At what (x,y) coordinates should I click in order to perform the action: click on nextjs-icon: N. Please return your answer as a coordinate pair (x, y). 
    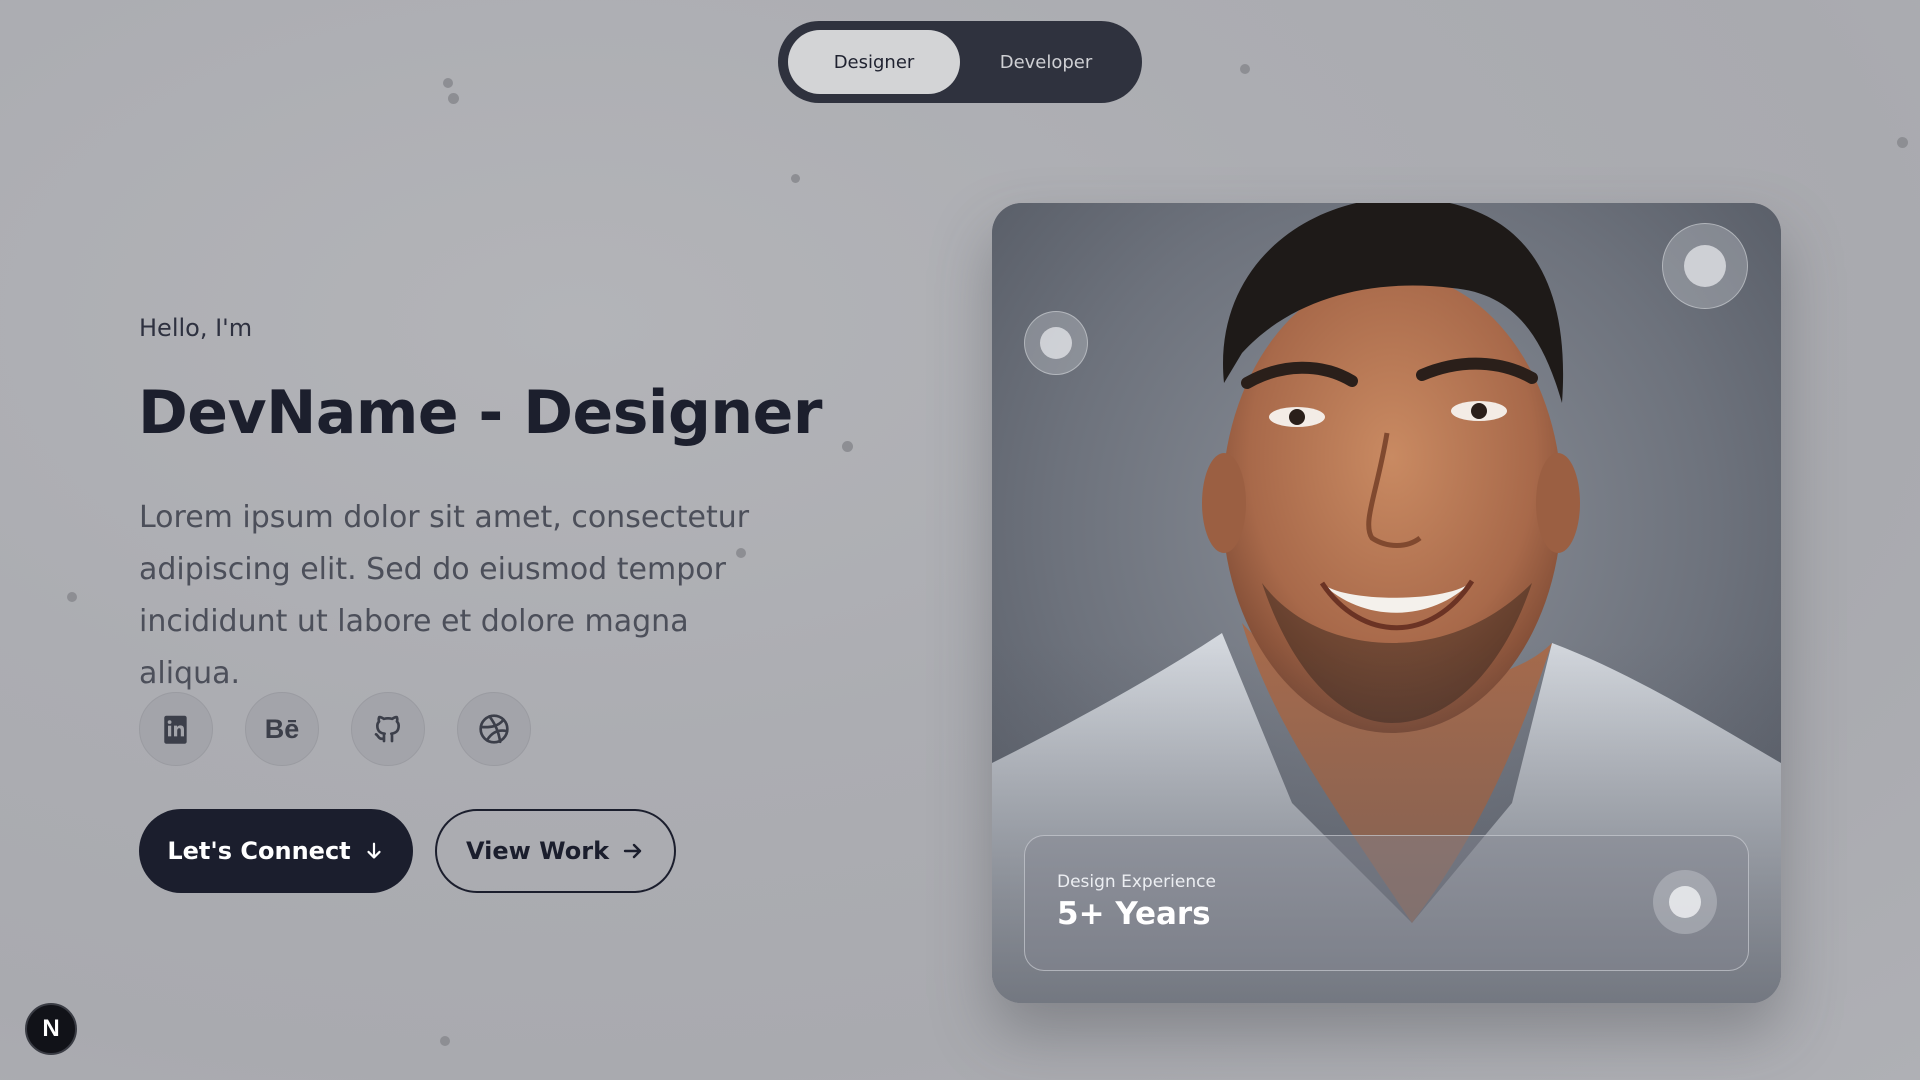
    Looking at the image, I should click on (51, 1028).